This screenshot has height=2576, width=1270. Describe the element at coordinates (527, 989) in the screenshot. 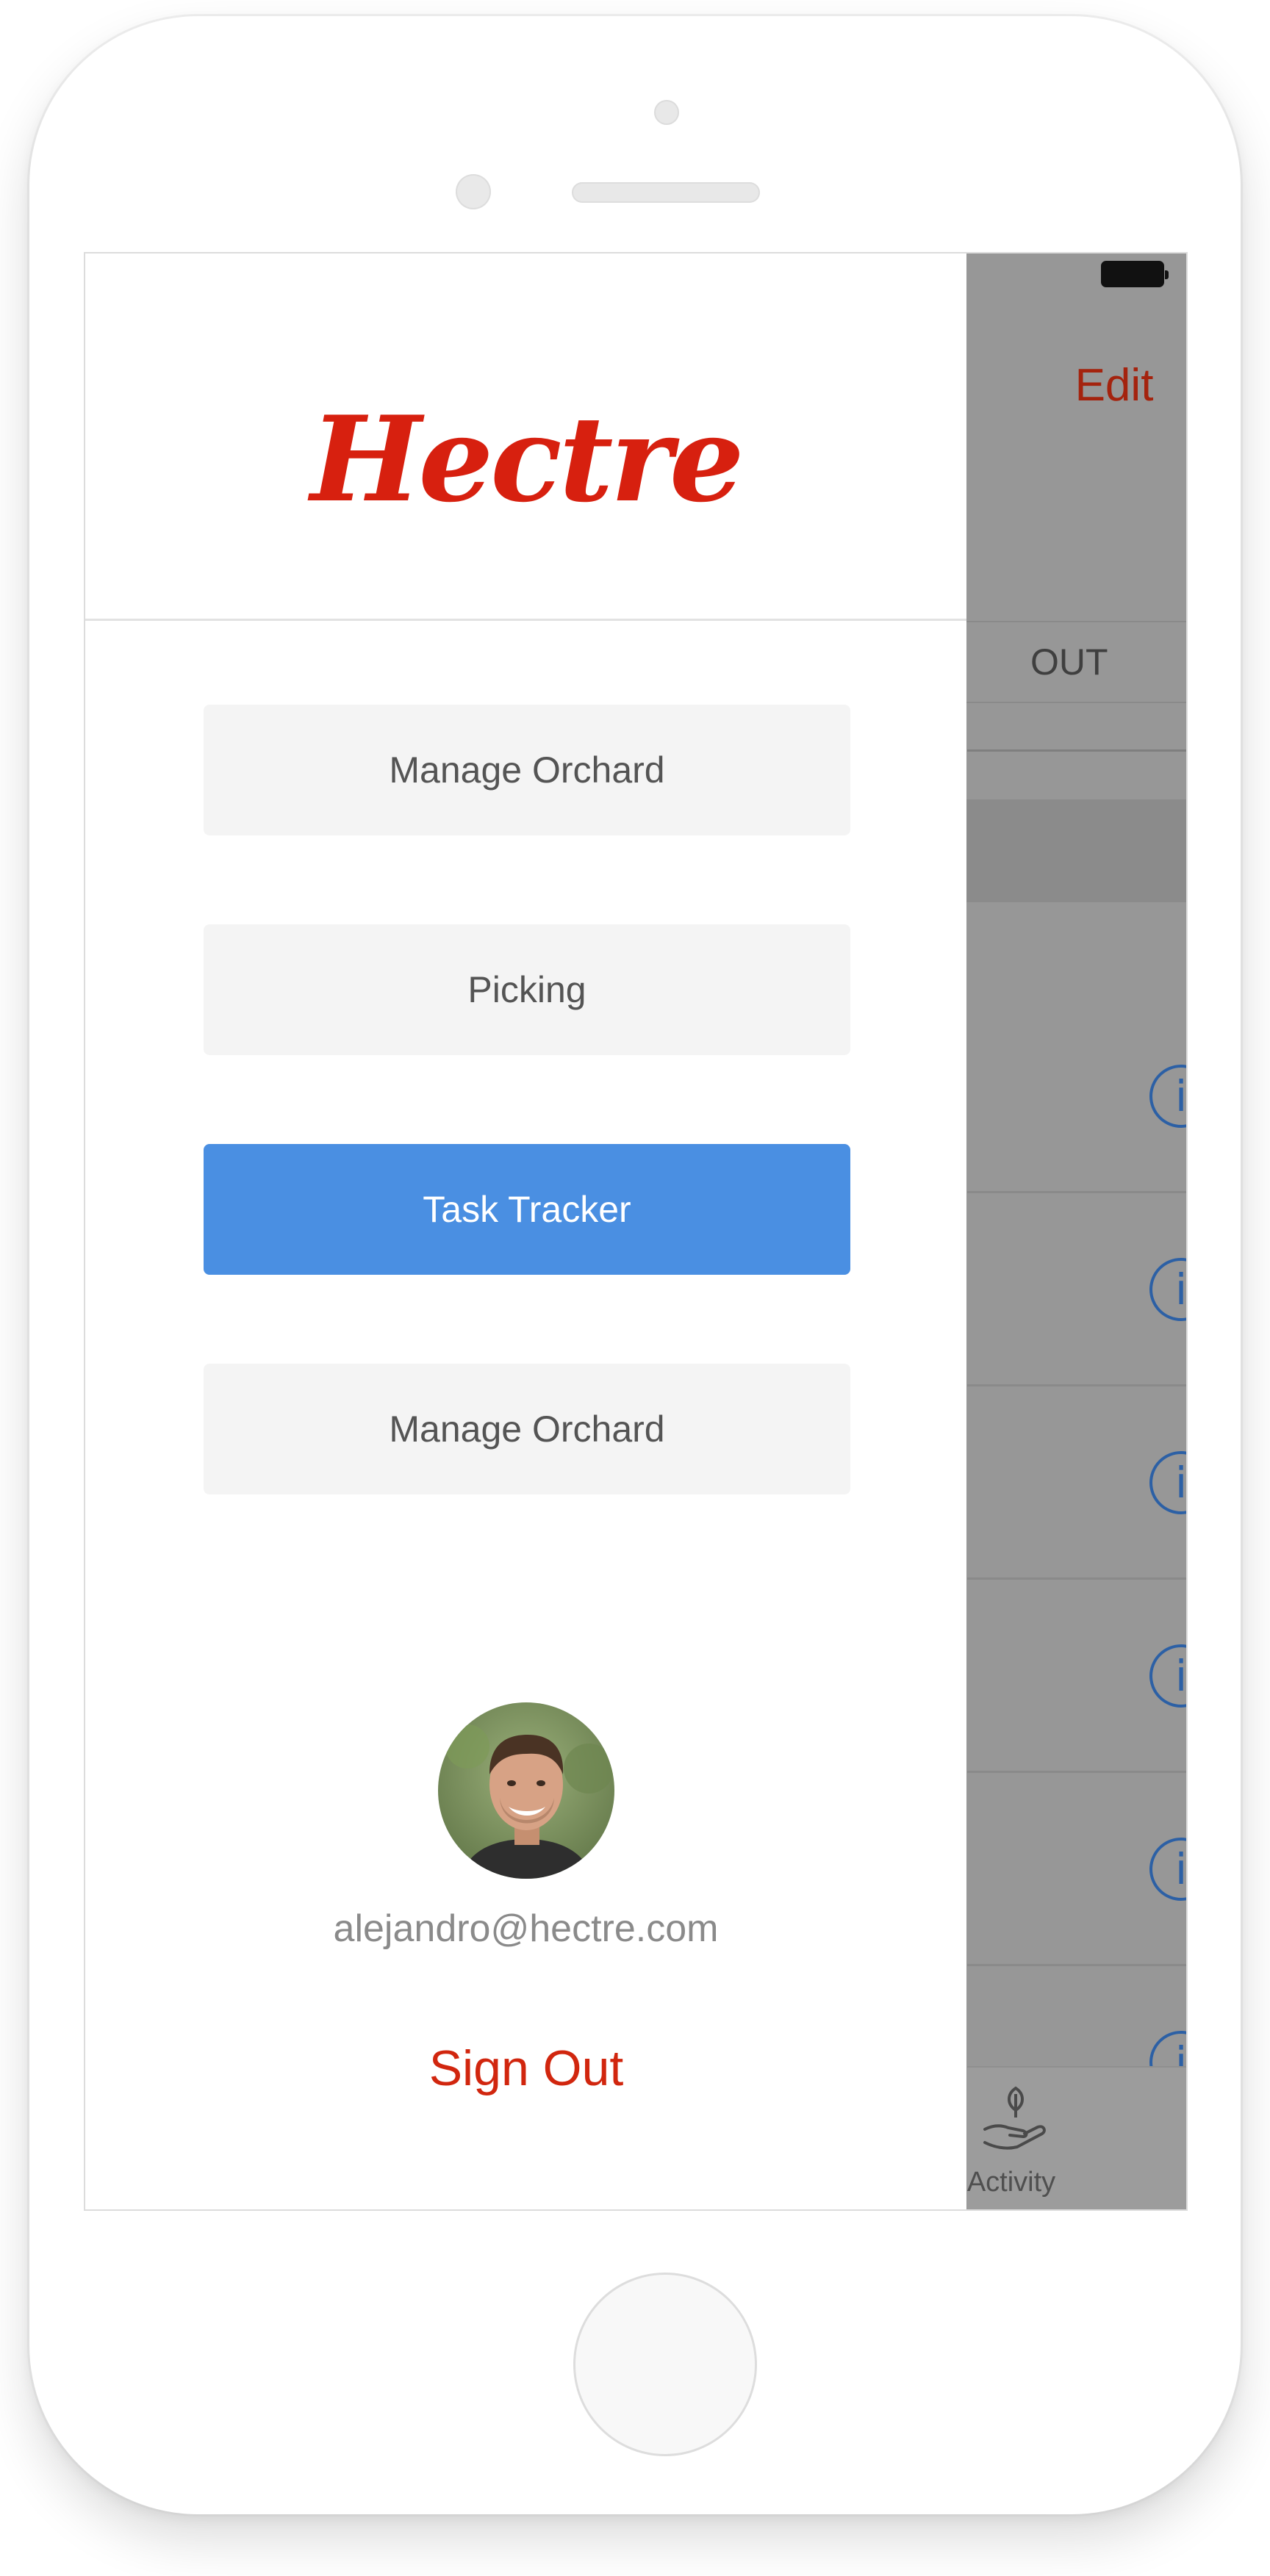

I see `menu-button-picking: Picking` at that location.